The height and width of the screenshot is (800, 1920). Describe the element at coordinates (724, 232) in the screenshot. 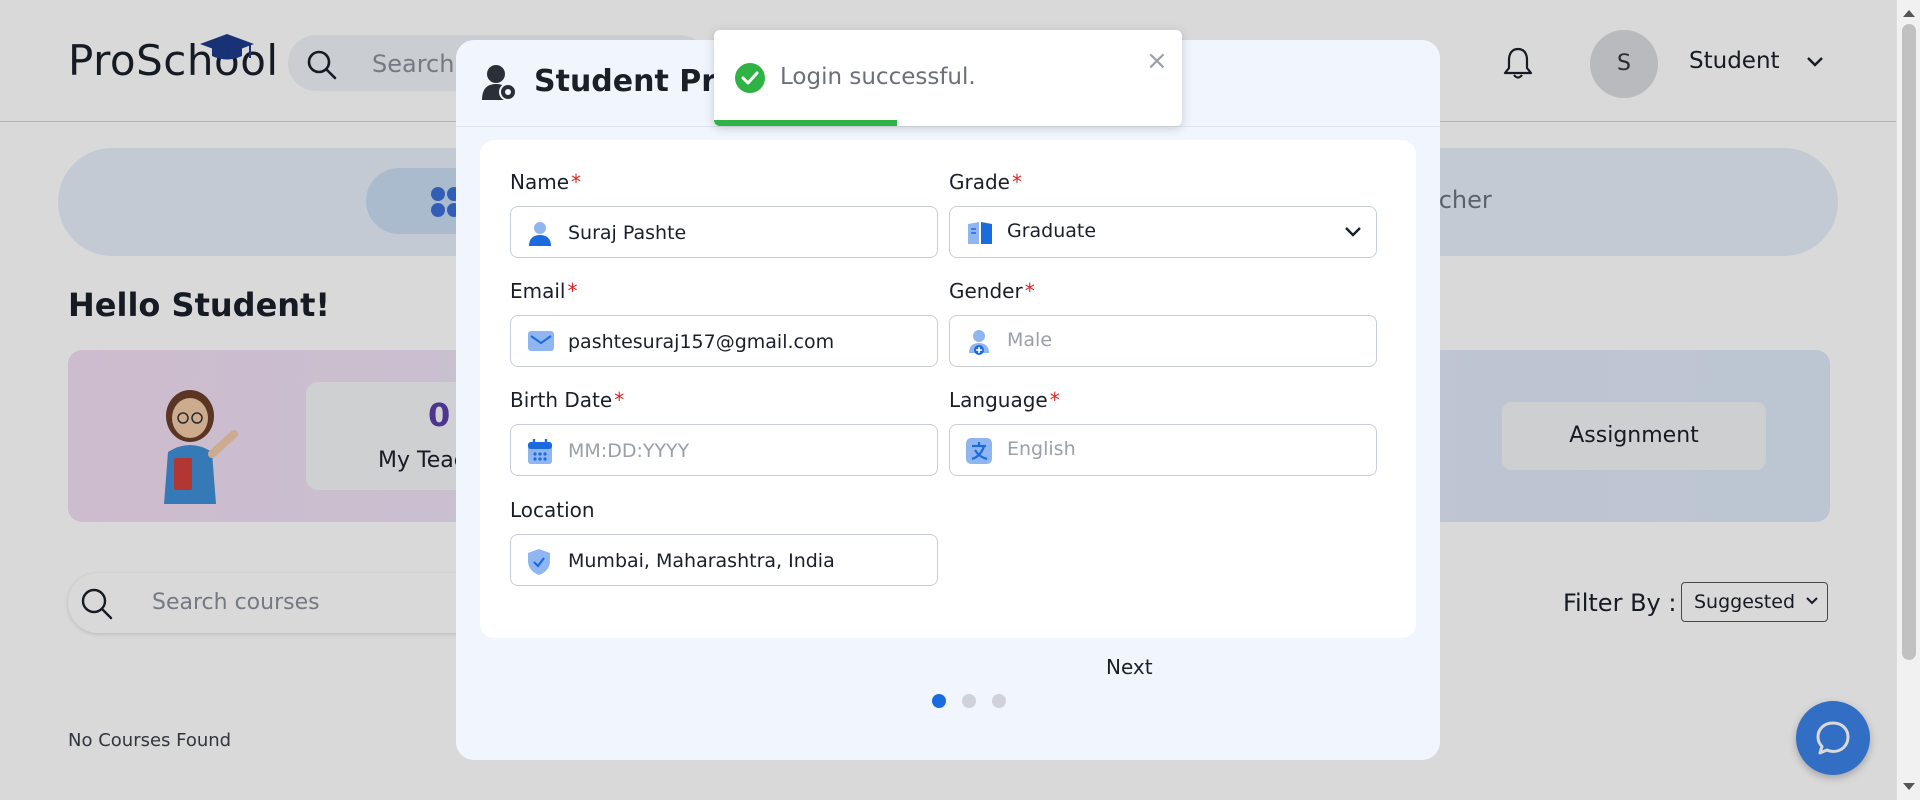

I see `name-field: Suraj Pashte` at that location.